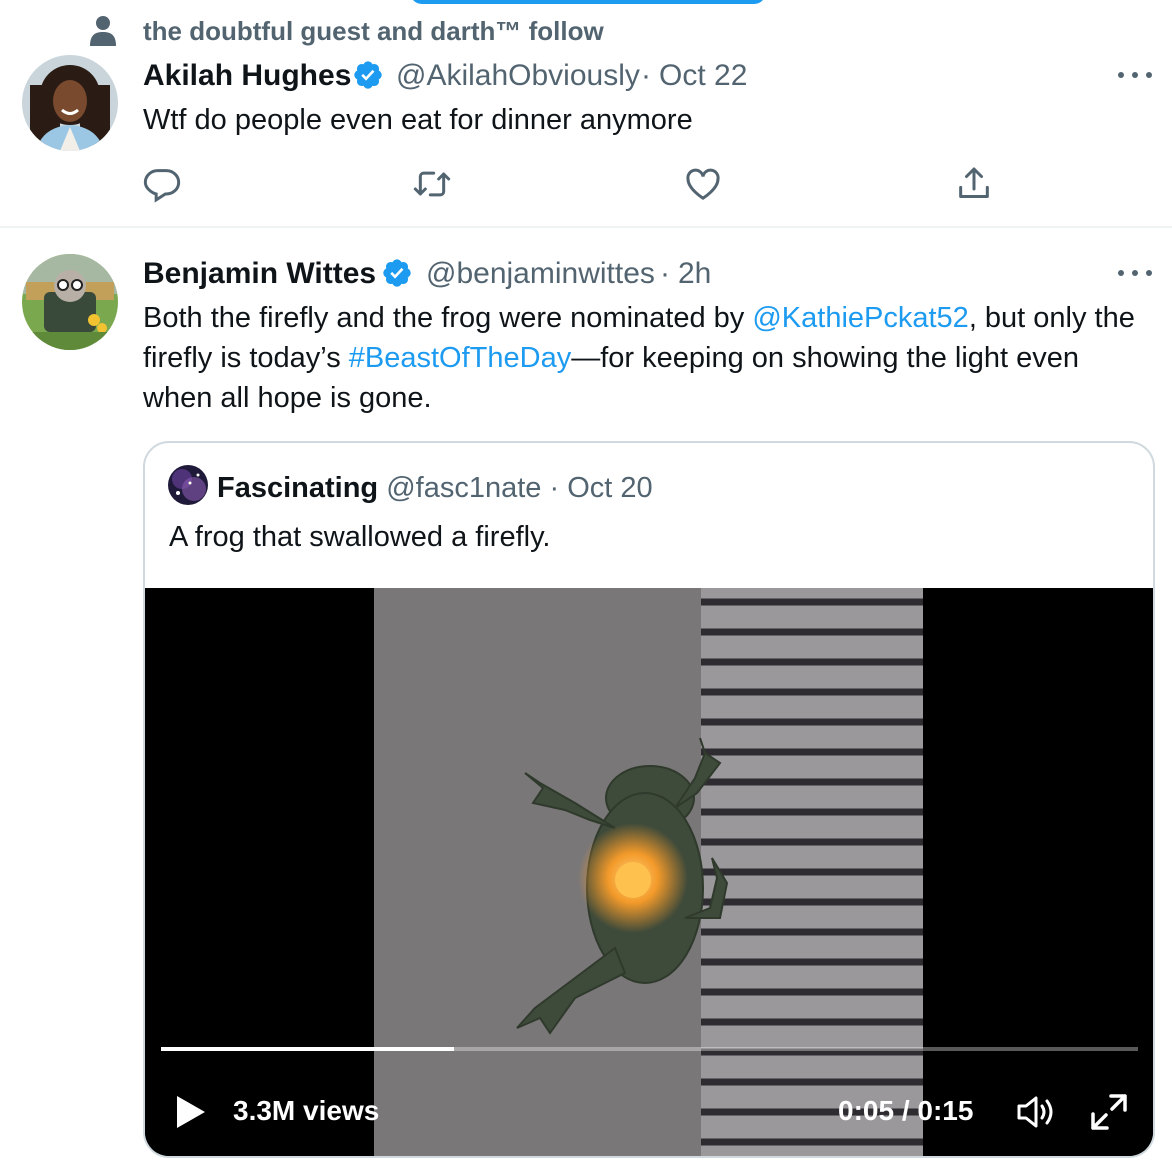 The image size is (1172, 1164). I want to click on author-name: Benjamin Wittes, so click(259, 274).